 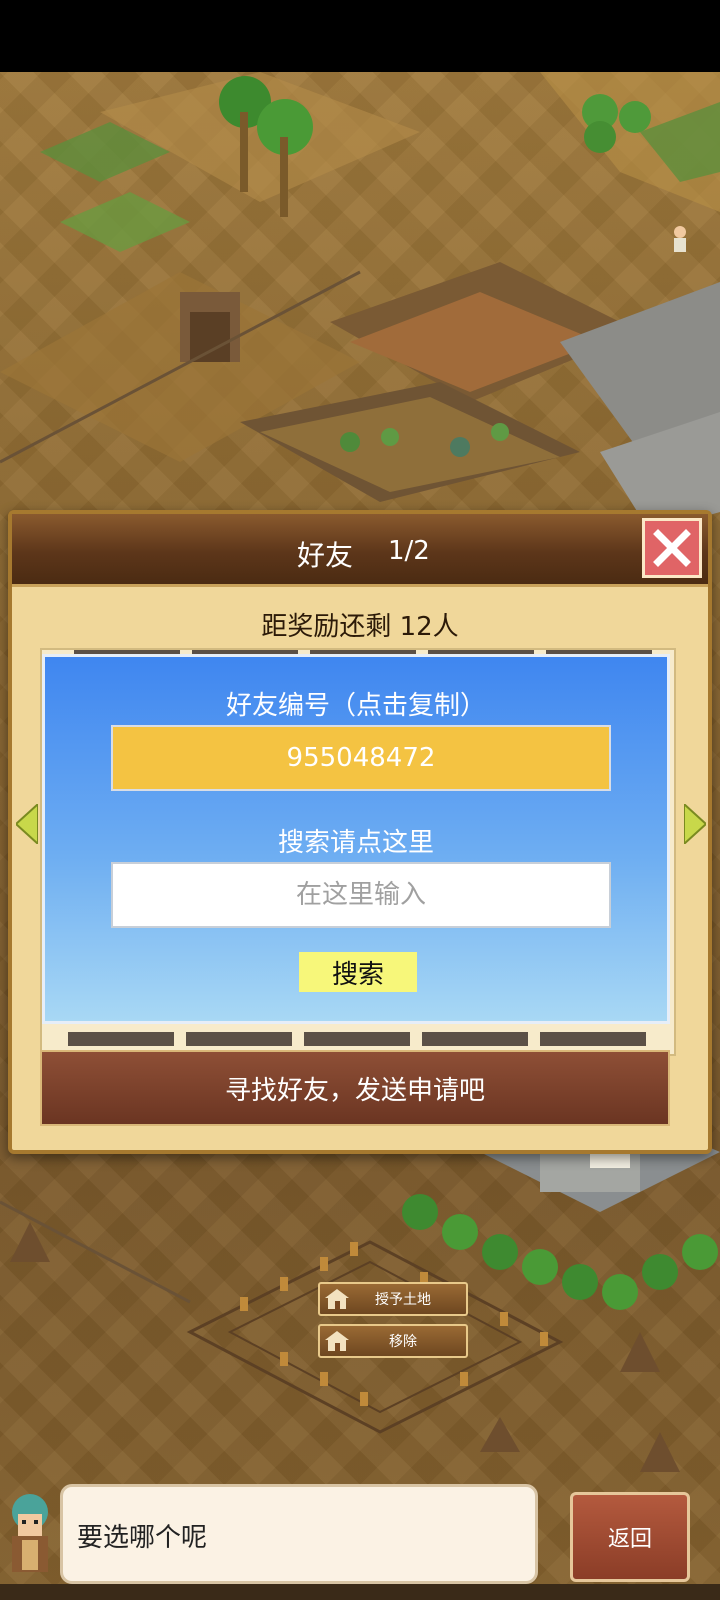 What do you see at coordinates (355, 843) in the screenshot?
I see `search-label: 搜索请点这里` at bounding box center [355, 843].